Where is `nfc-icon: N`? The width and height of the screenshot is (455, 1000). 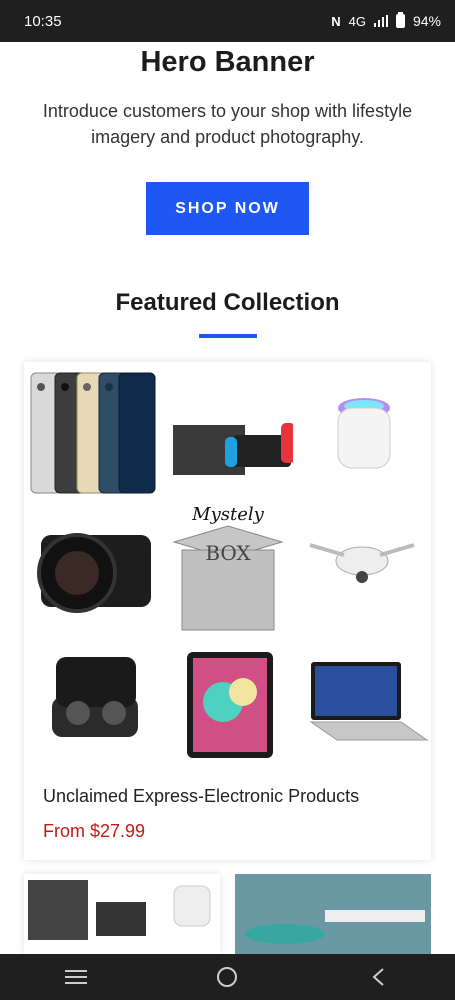
nfc-icon: N is located at coordinates (336, 21).